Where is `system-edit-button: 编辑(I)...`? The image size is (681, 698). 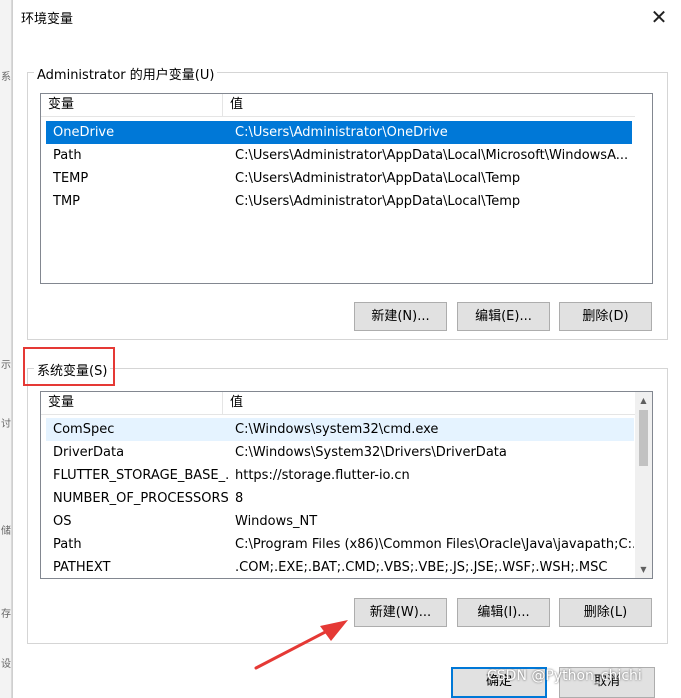 system-edit-button: 编辑(I)... is located at coordinates (503, 612).